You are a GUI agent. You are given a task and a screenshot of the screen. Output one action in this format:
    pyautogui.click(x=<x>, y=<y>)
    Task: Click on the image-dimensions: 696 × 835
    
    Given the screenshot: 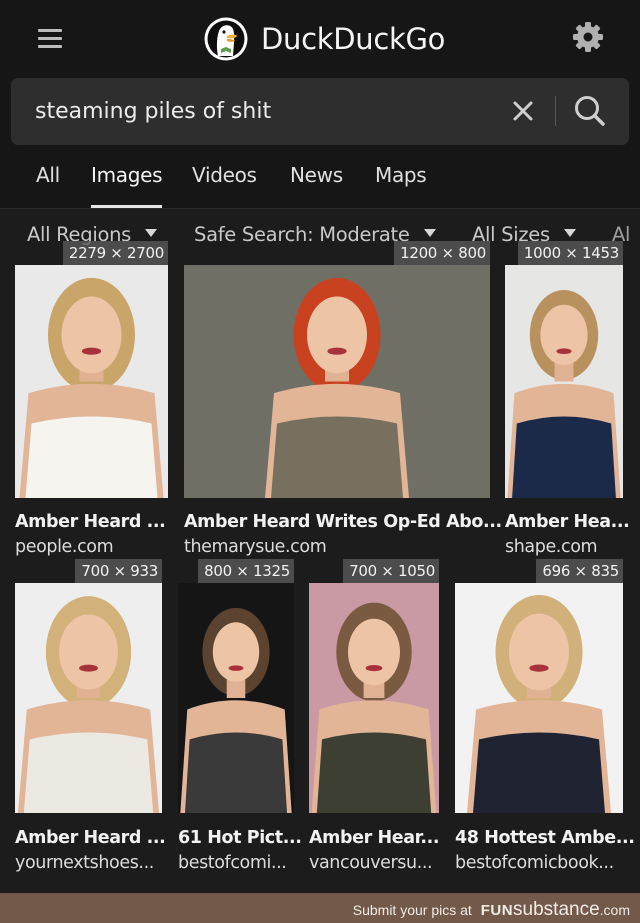 What is the action you would take?
    pyautogui.click(x=579, y=571)
    